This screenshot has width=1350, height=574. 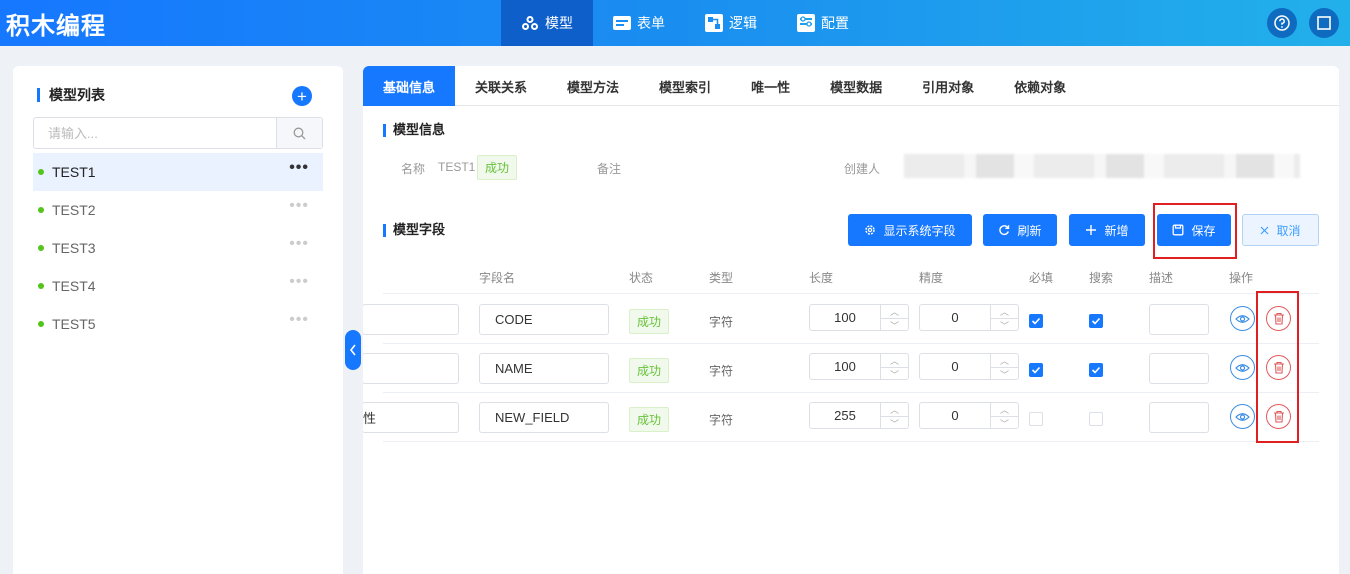 What do you see at coordinates (41, 172) in the screenshot?
I see `status-dot` at bounding box center [41, 172].